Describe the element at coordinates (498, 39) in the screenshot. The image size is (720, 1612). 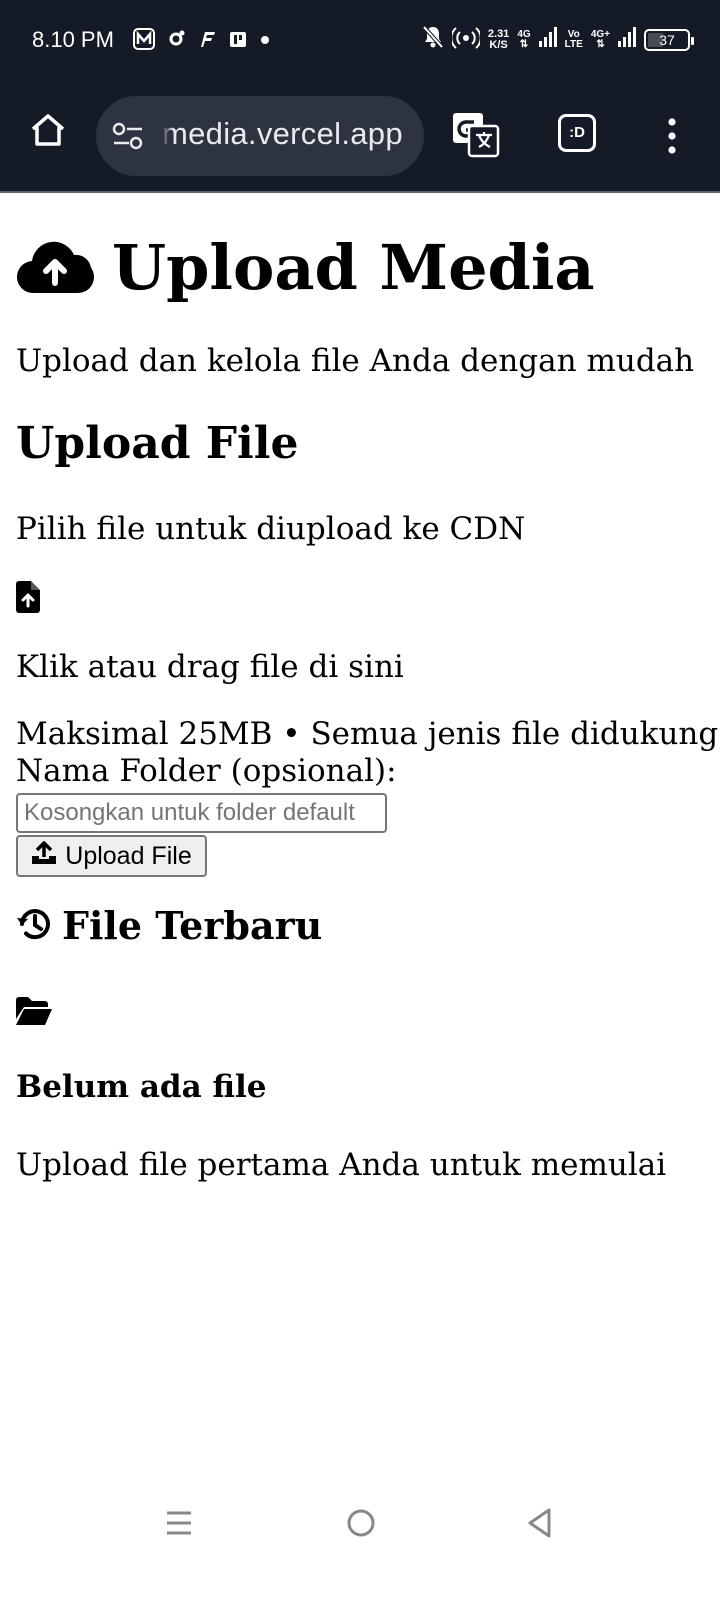
I see `network-speed: 2.31 K/S` at that location.